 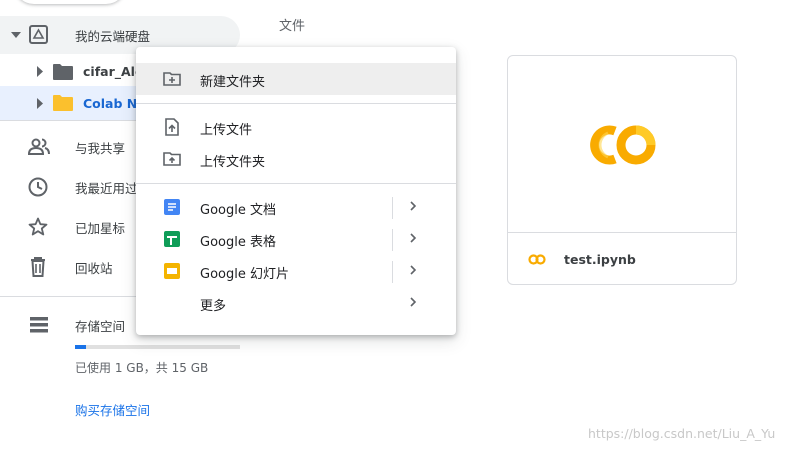 What do you see at coordinates (112, 409) in the screenshot?
I see `buy-storage-link: 购买存储空间` at bounding box center [112, 409].